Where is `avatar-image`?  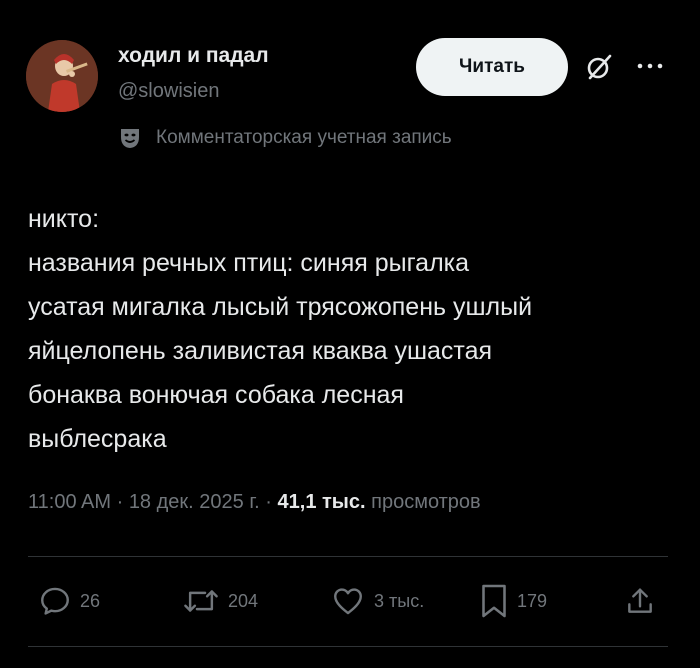 avatar-image is located at coordinates (62, 76).